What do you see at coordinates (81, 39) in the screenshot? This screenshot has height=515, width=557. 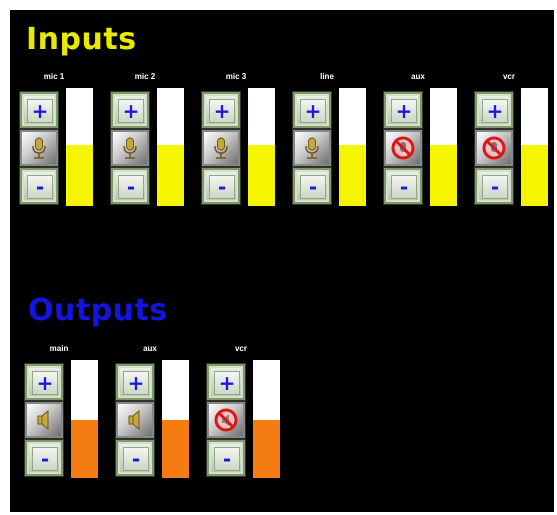 I see `inputs-title: Inputs` at bounding box center [81, 39].